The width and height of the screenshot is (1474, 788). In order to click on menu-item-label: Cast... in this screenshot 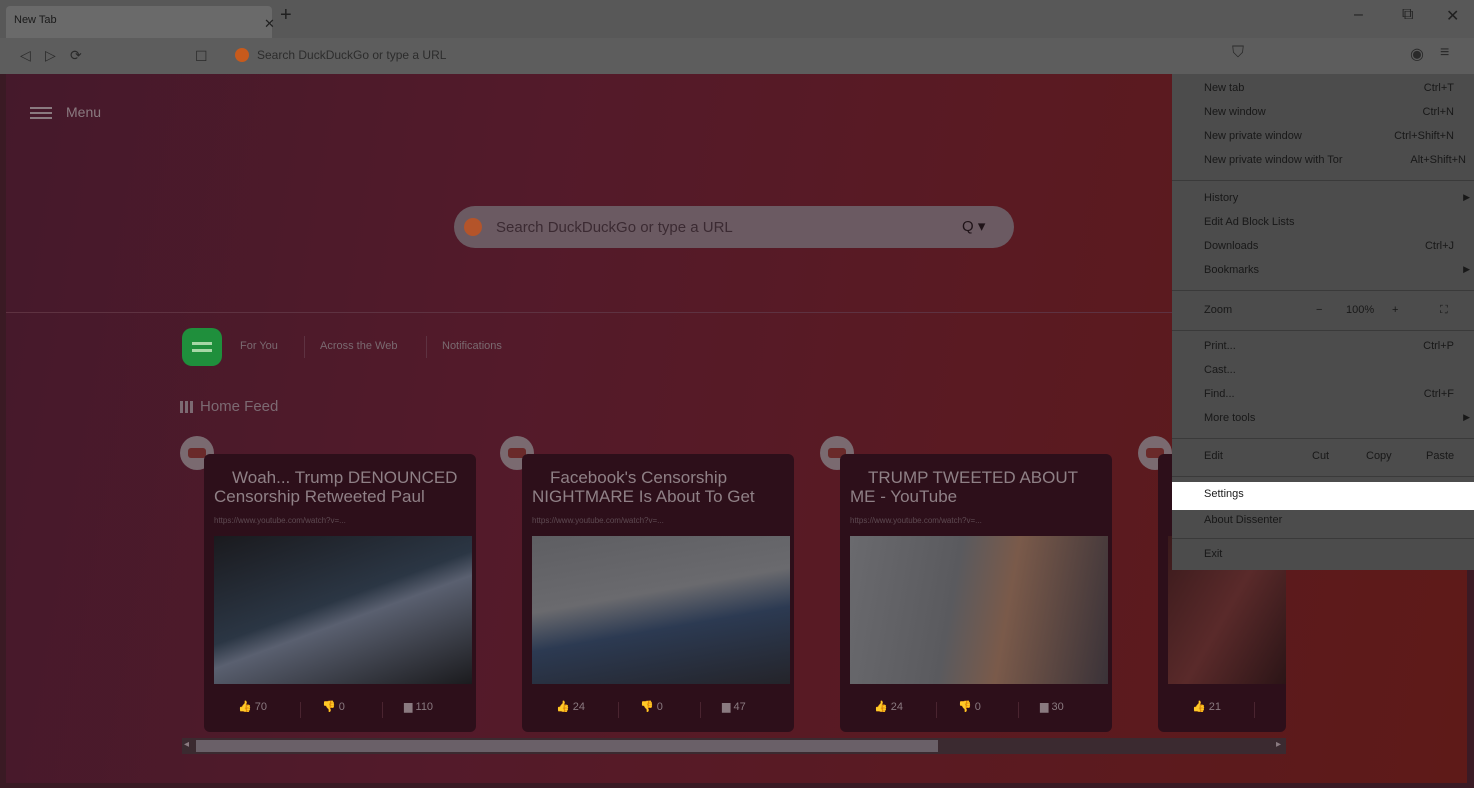, I will do `click(1220, 370)`.